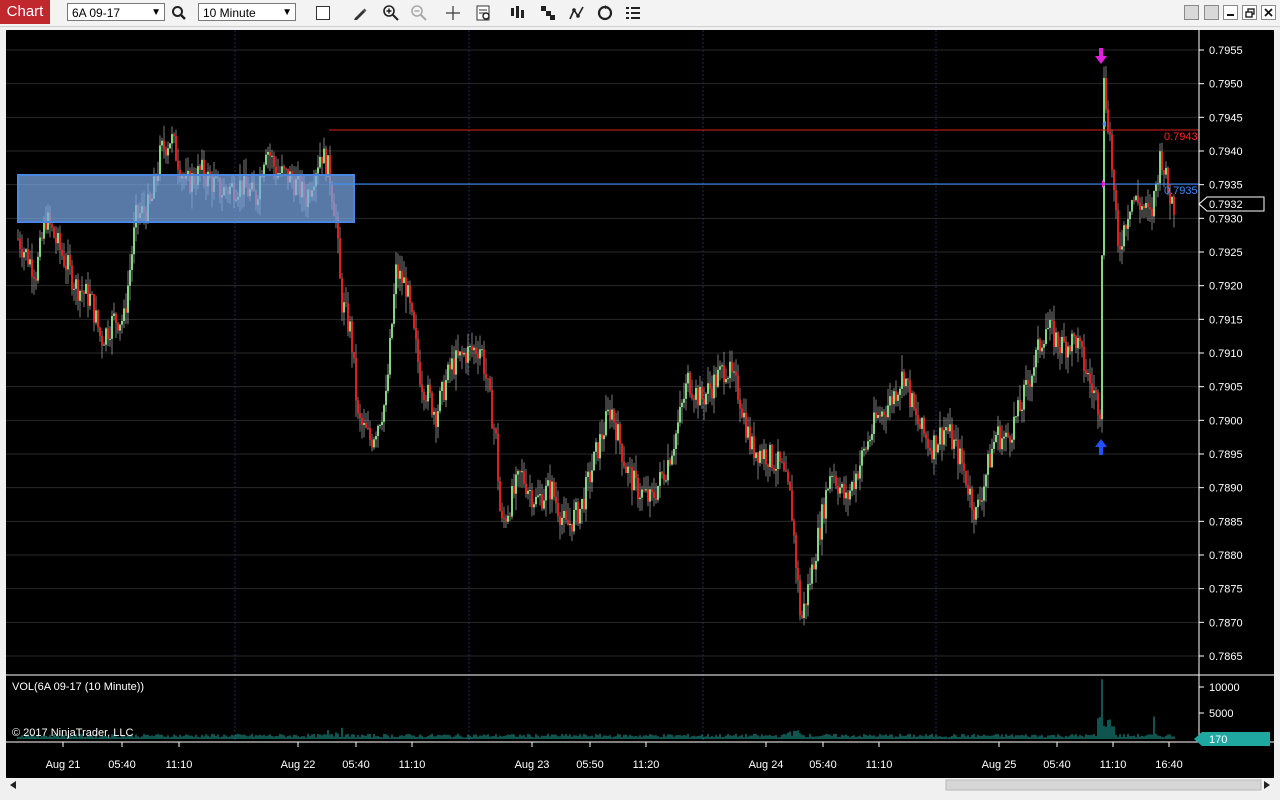  What do you see at coordinates (484, 13) in the screenshot?
I see `data-box-icon` at bounding box center [484, 13].